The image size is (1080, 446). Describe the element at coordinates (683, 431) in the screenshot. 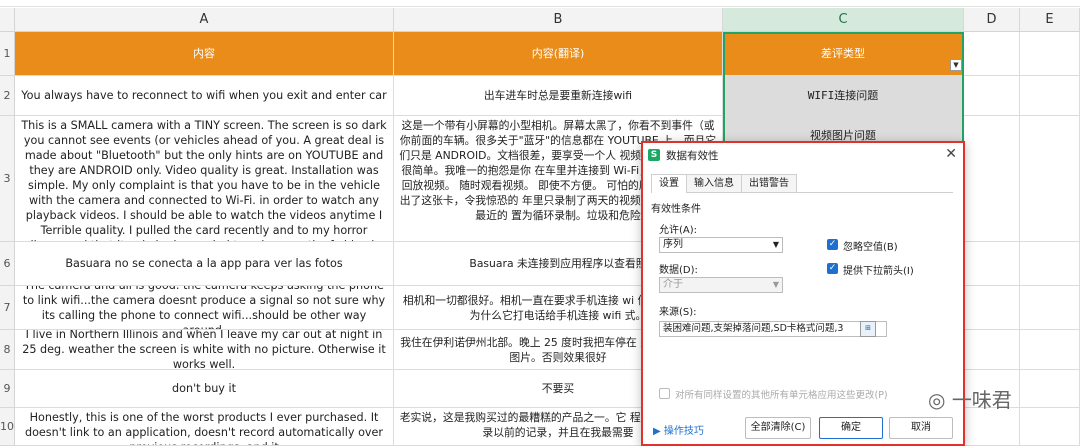

I see `tips-link-label: 操作技巧` at that location.